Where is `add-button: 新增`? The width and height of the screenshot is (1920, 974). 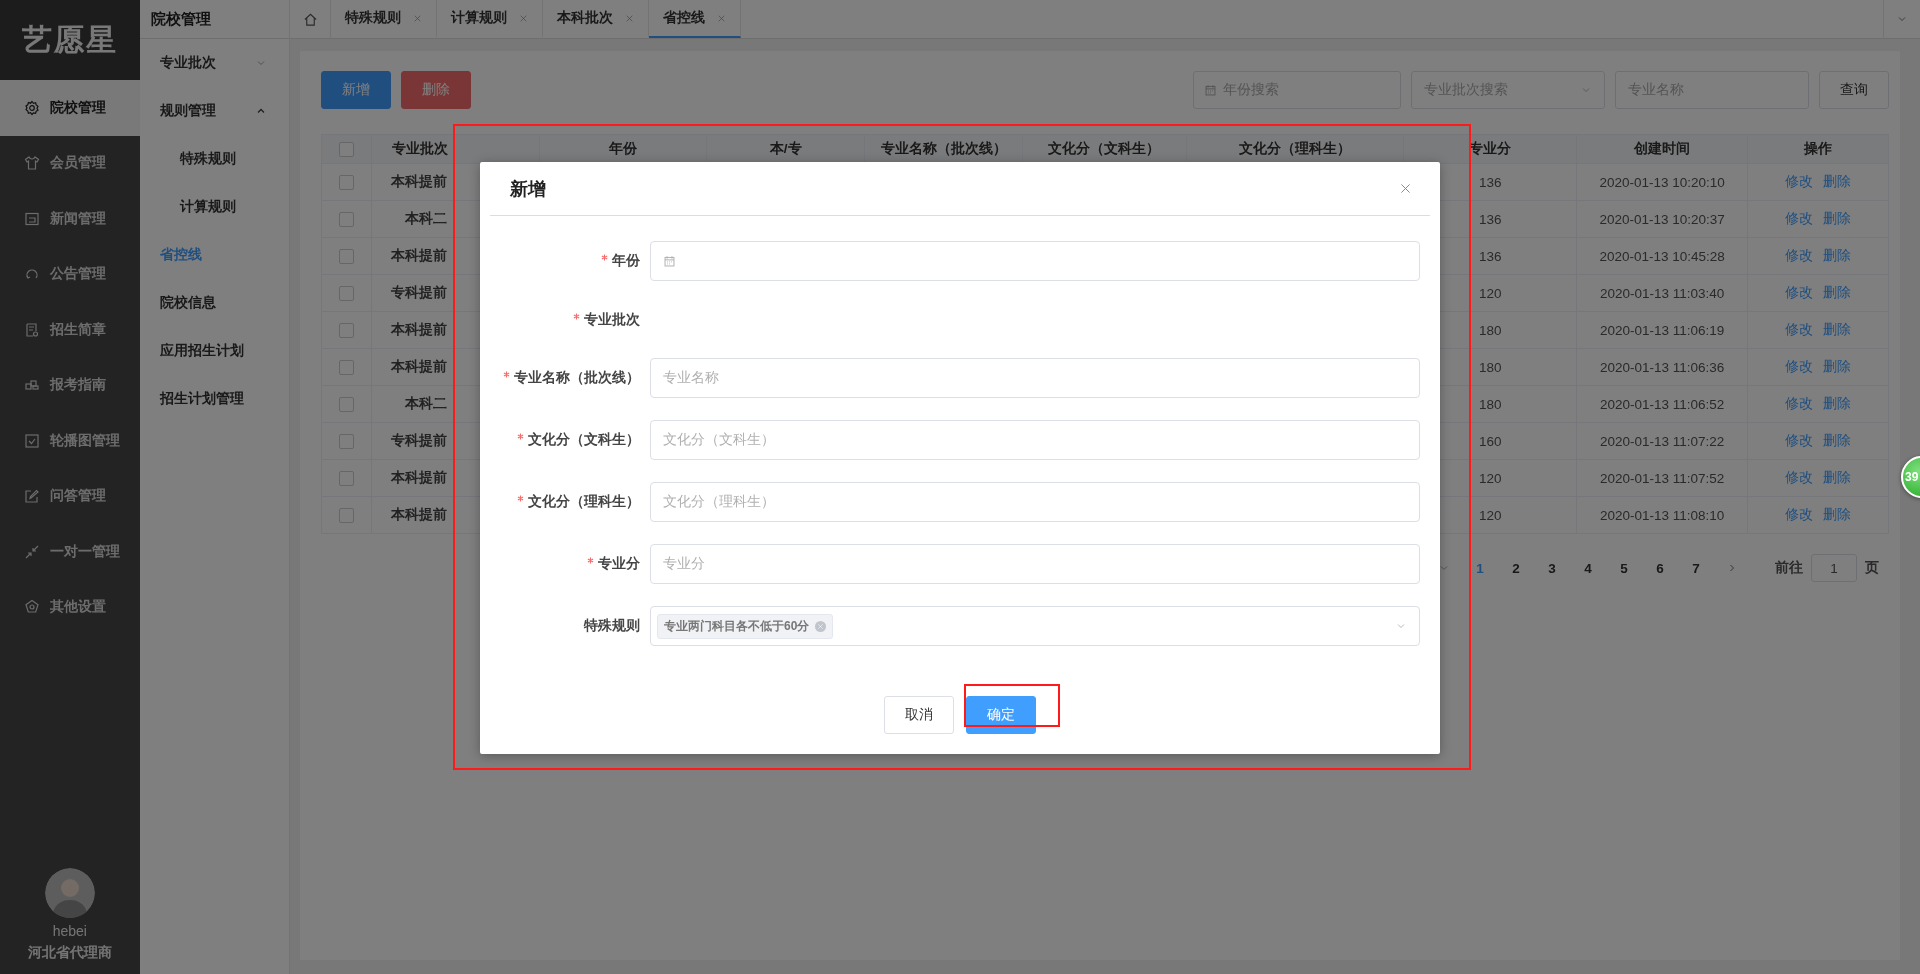
add-button: 新增 is located at coordinates (356, 90).